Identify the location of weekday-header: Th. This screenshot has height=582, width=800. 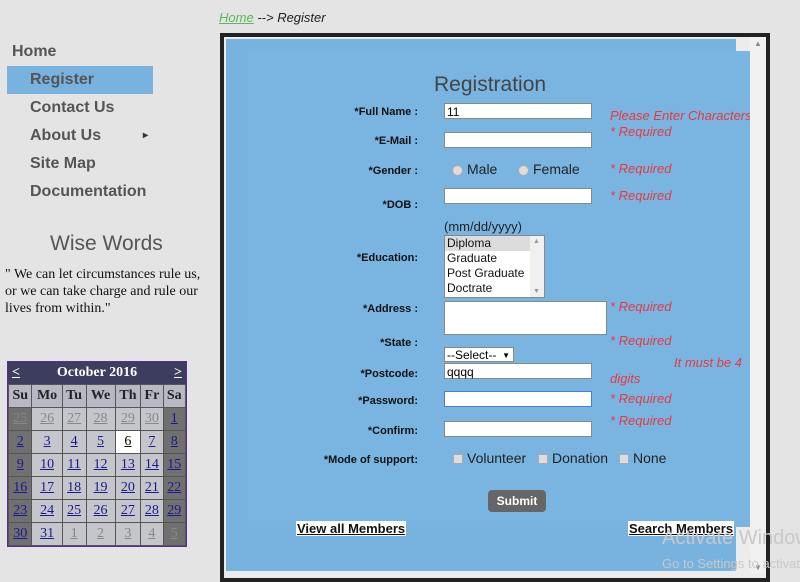
(128, 396).